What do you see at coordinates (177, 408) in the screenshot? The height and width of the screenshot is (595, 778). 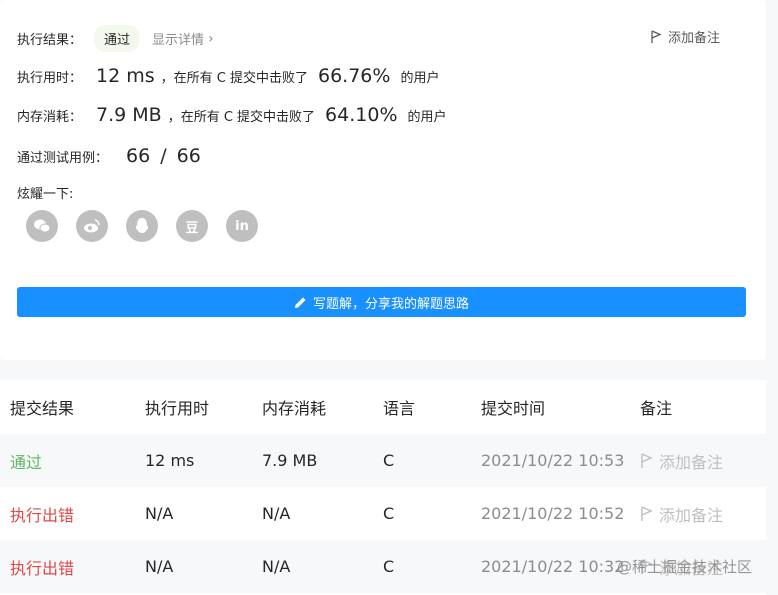 I see `header-runtime: 执行用时` at bounding box center [177, 408].